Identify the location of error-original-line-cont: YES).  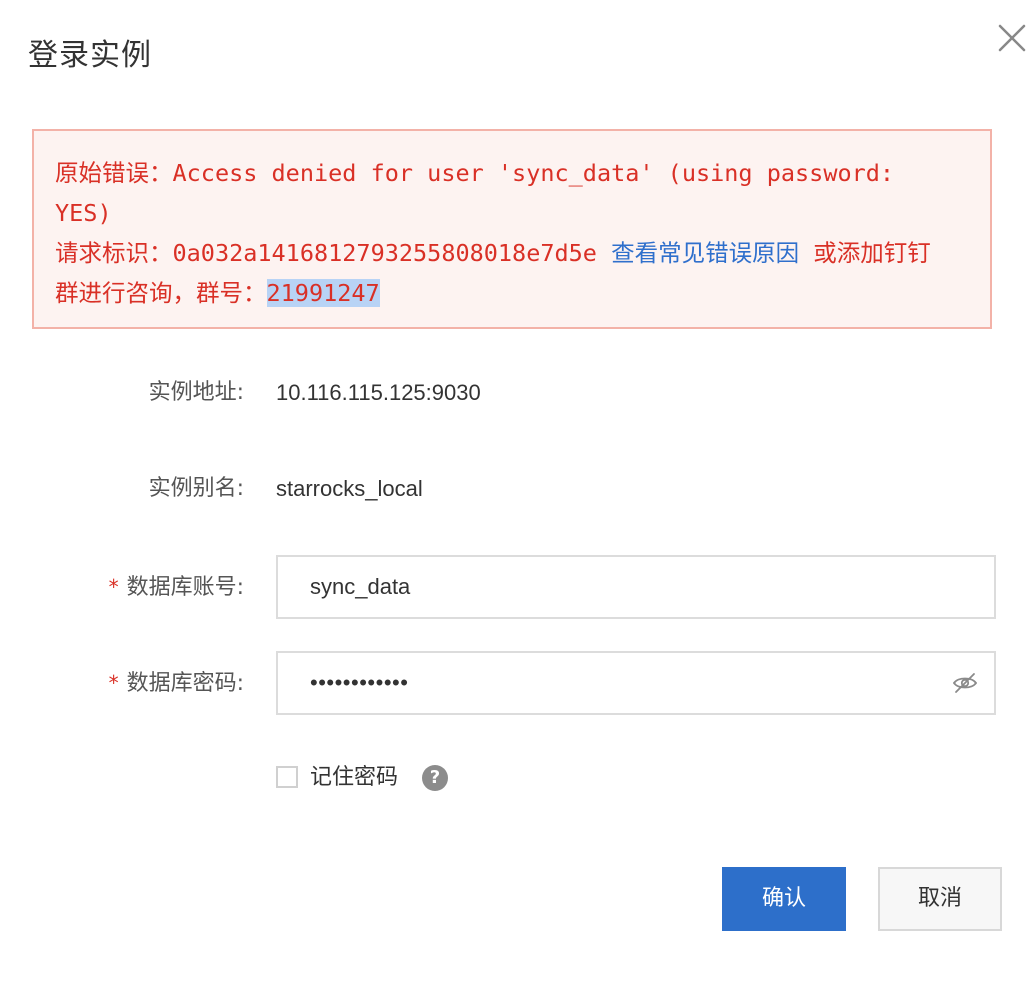
(83, 213).